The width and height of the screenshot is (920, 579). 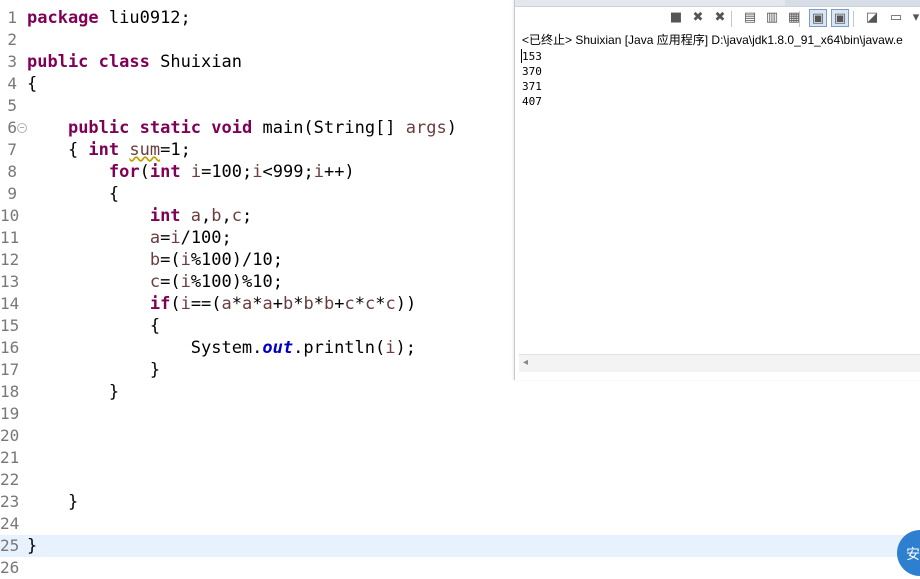 I want to click on code-line: 23 }, so click(x=460, y=502).